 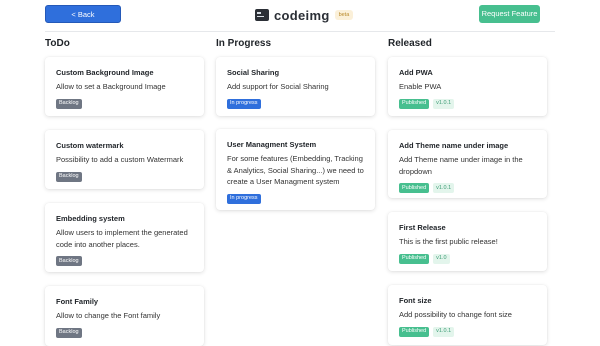 I want to click on card-title: Add PWA, so click(x=416, y=72).